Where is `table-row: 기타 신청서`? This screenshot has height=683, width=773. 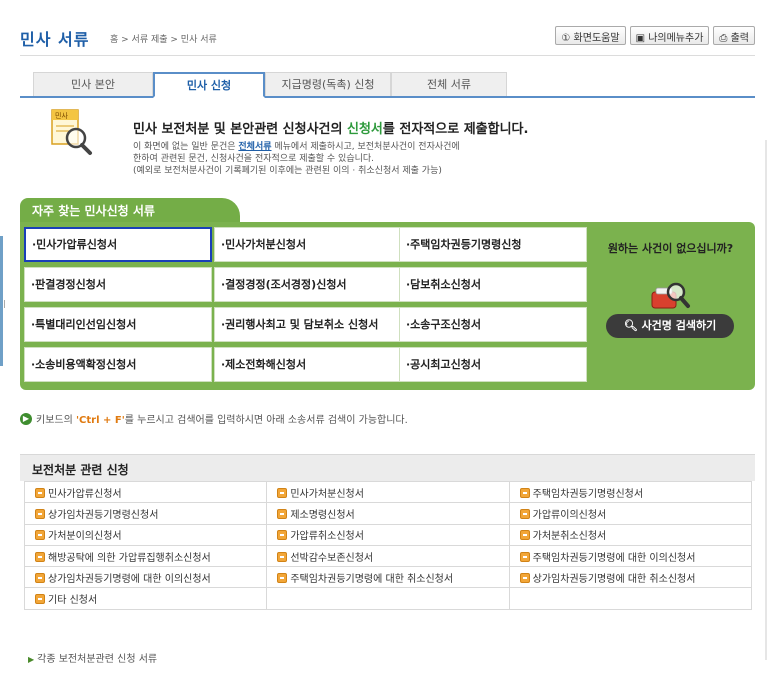
table-row: 기타 신청서 is located at coordinates (388, 598).